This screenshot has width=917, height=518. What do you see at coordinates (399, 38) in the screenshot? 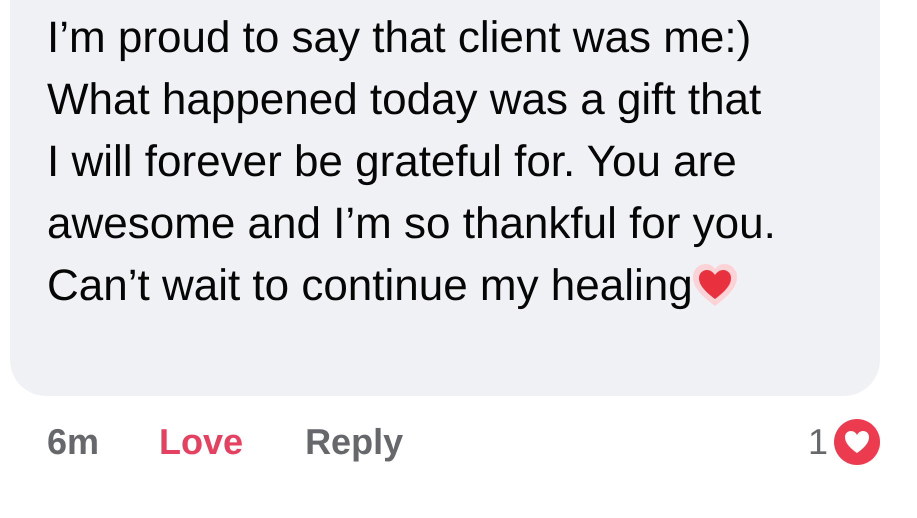
I see `comment-text: I’m proud to say that client was me:)` at bounding box center [399, 38].